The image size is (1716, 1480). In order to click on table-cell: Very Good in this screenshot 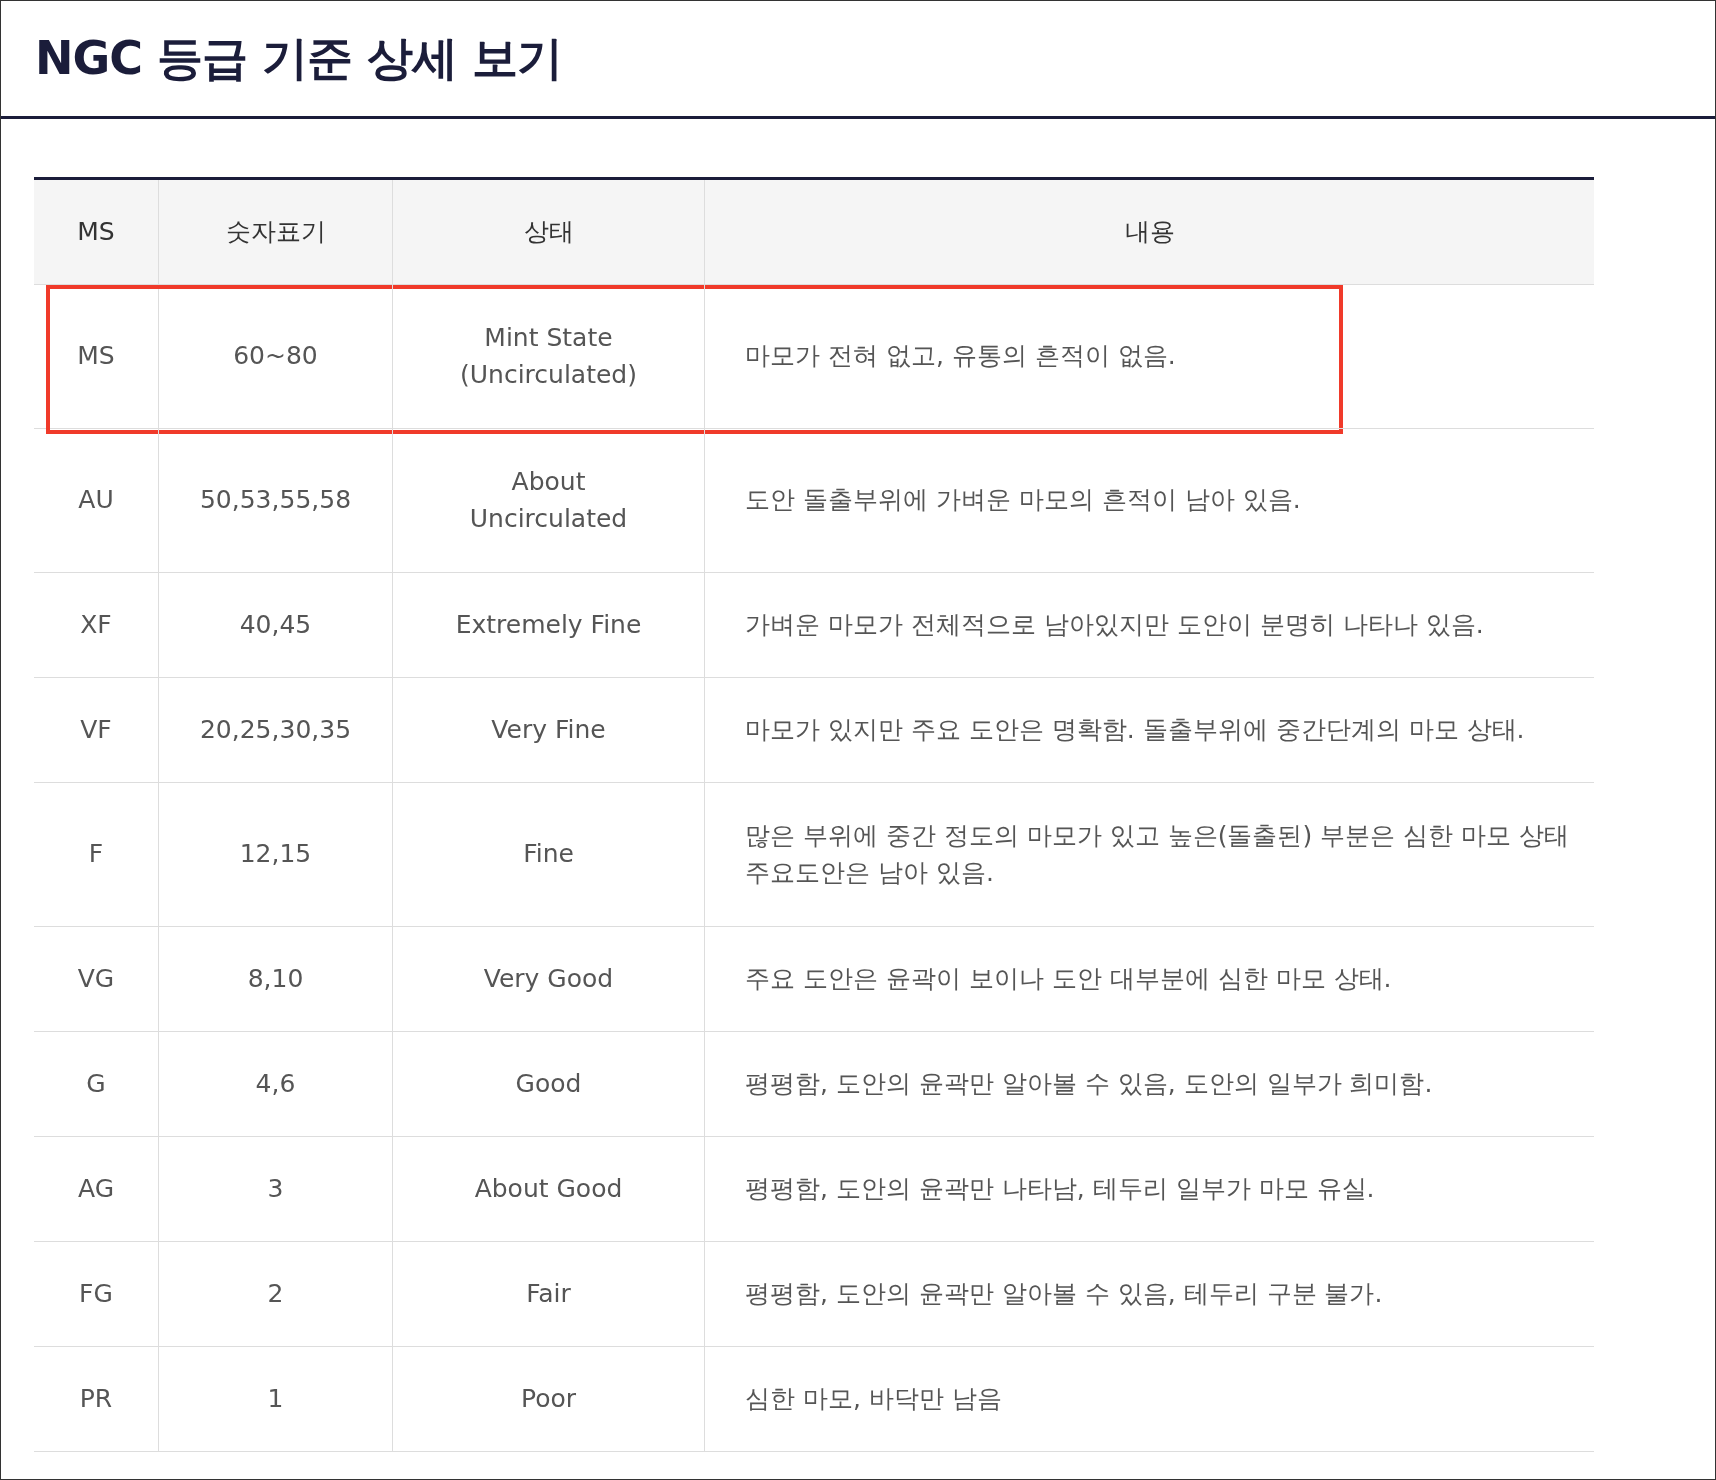, I will do `click(549, 979)`.